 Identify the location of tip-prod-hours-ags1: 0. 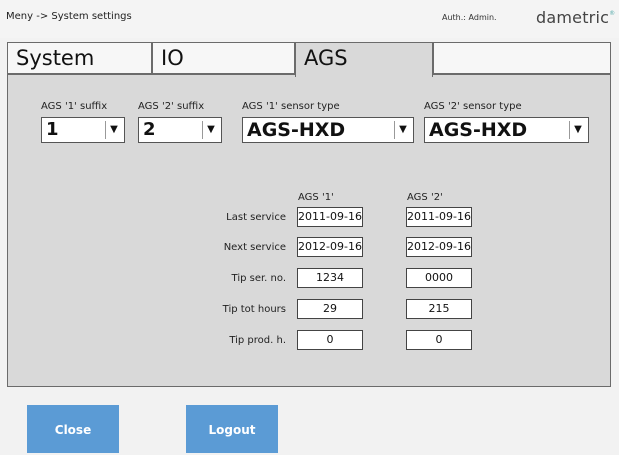
(330, 340).